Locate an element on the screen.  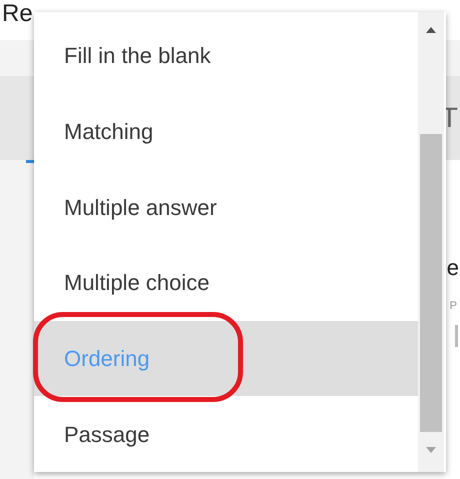
scroll-up-icon is located at coordinates (431, 30).